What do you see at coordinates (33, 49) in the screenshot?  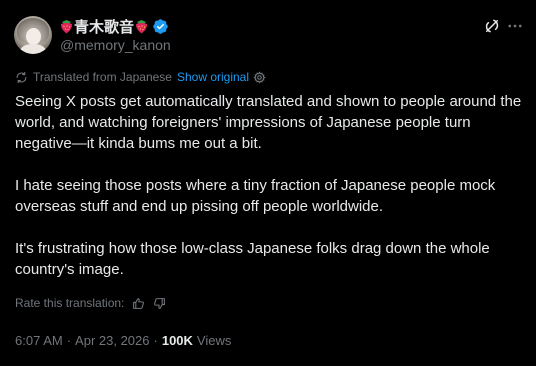 I see `avatar-body` at bounding box center [33, 49].